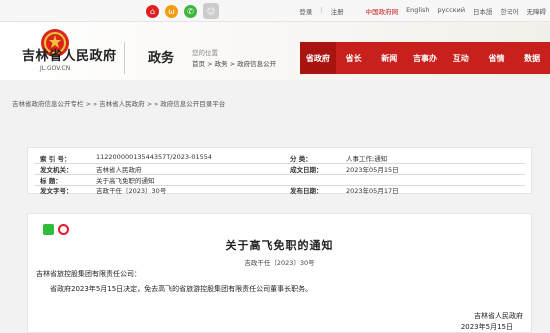 Image resolution: width=550 pixels, height=333 pixels. What do you see at coordinates (181, 289) in the screenshot?
I see `document-body: 省政府2023年5月15日决定，免去高飞的省旅游控股集团有限责任公司董事长职务。` at bounding box center [181, 289].